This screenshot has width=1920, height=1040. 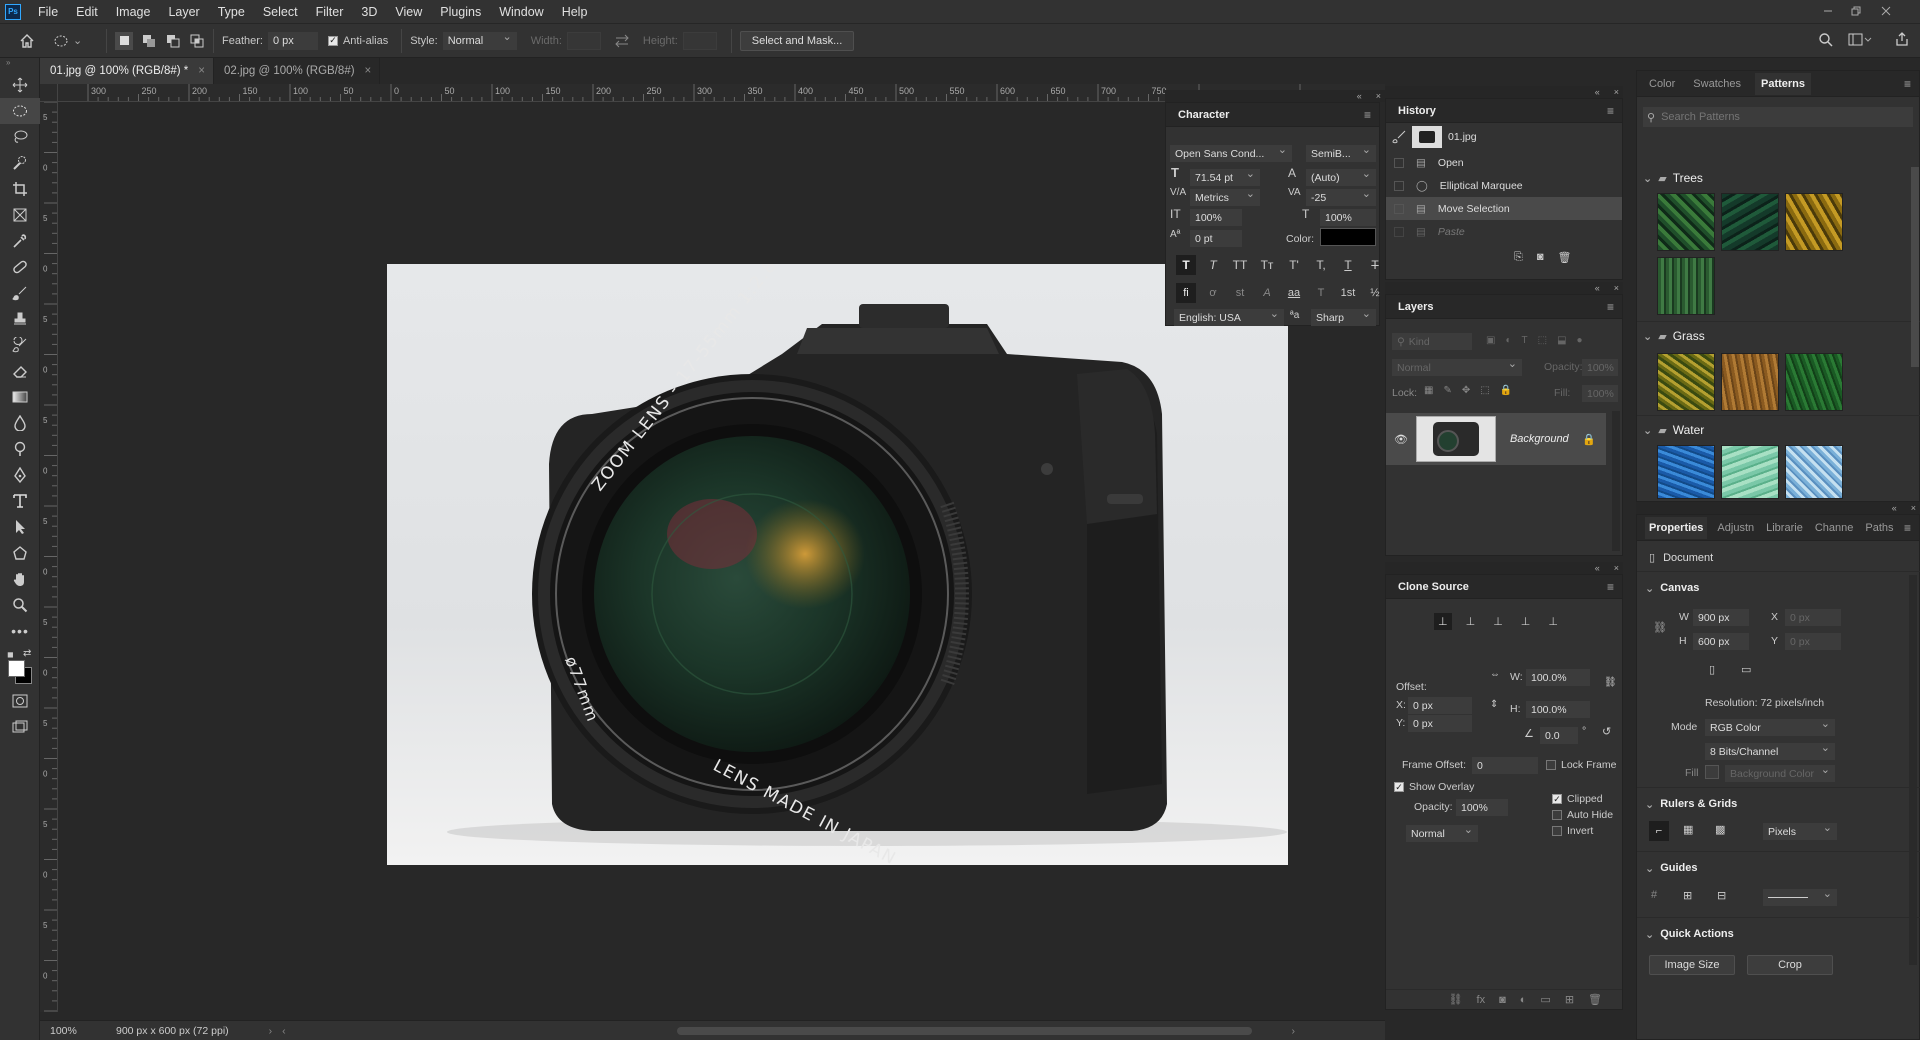 What do you see at coordinates (1375, 265) in the screenshot?
I see `strikethrough-button: T` at bounding box center [1375, 265].